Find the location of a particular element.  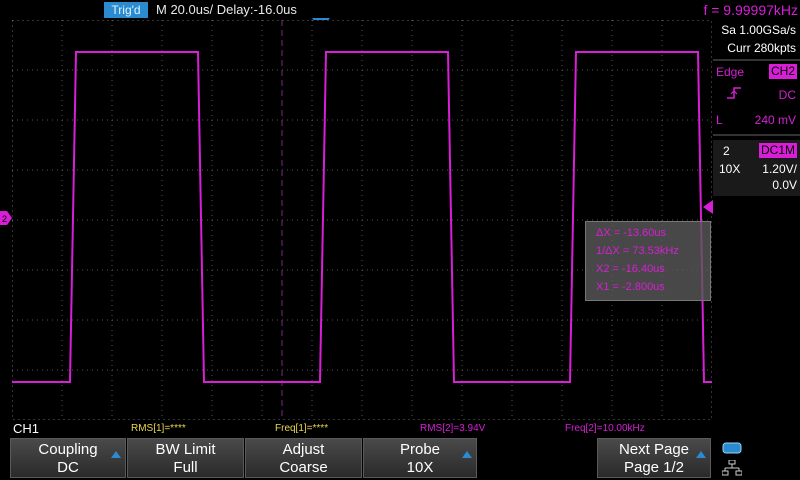

adjust-softkey: Adjust Coarse is located at coordinates (303, 458).